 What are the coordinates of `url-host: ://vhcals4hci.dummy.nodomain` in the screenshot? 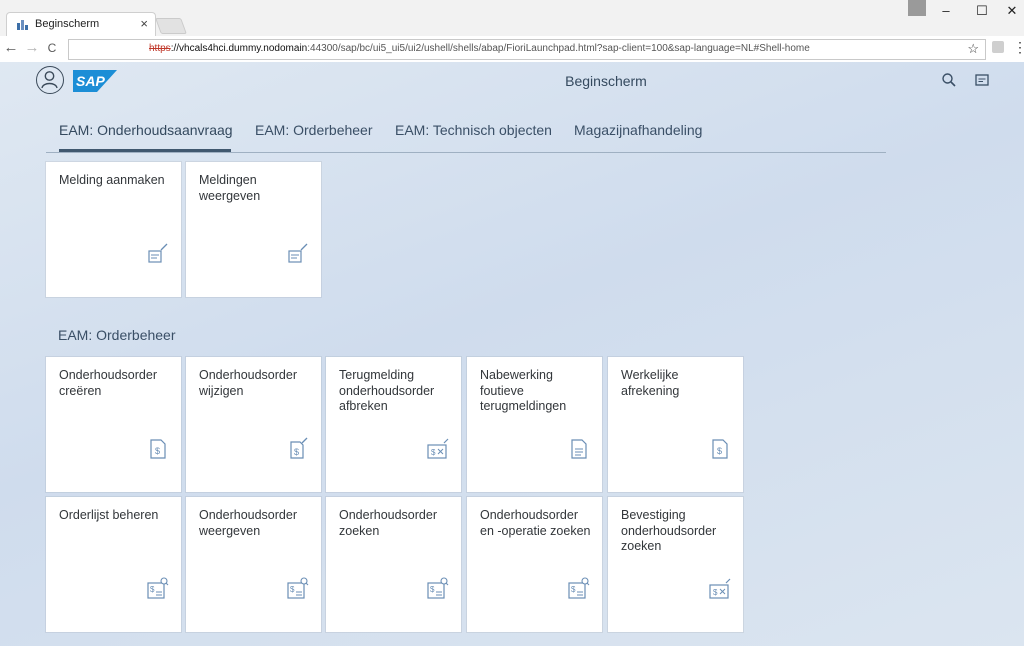 It's located at (239, 48).